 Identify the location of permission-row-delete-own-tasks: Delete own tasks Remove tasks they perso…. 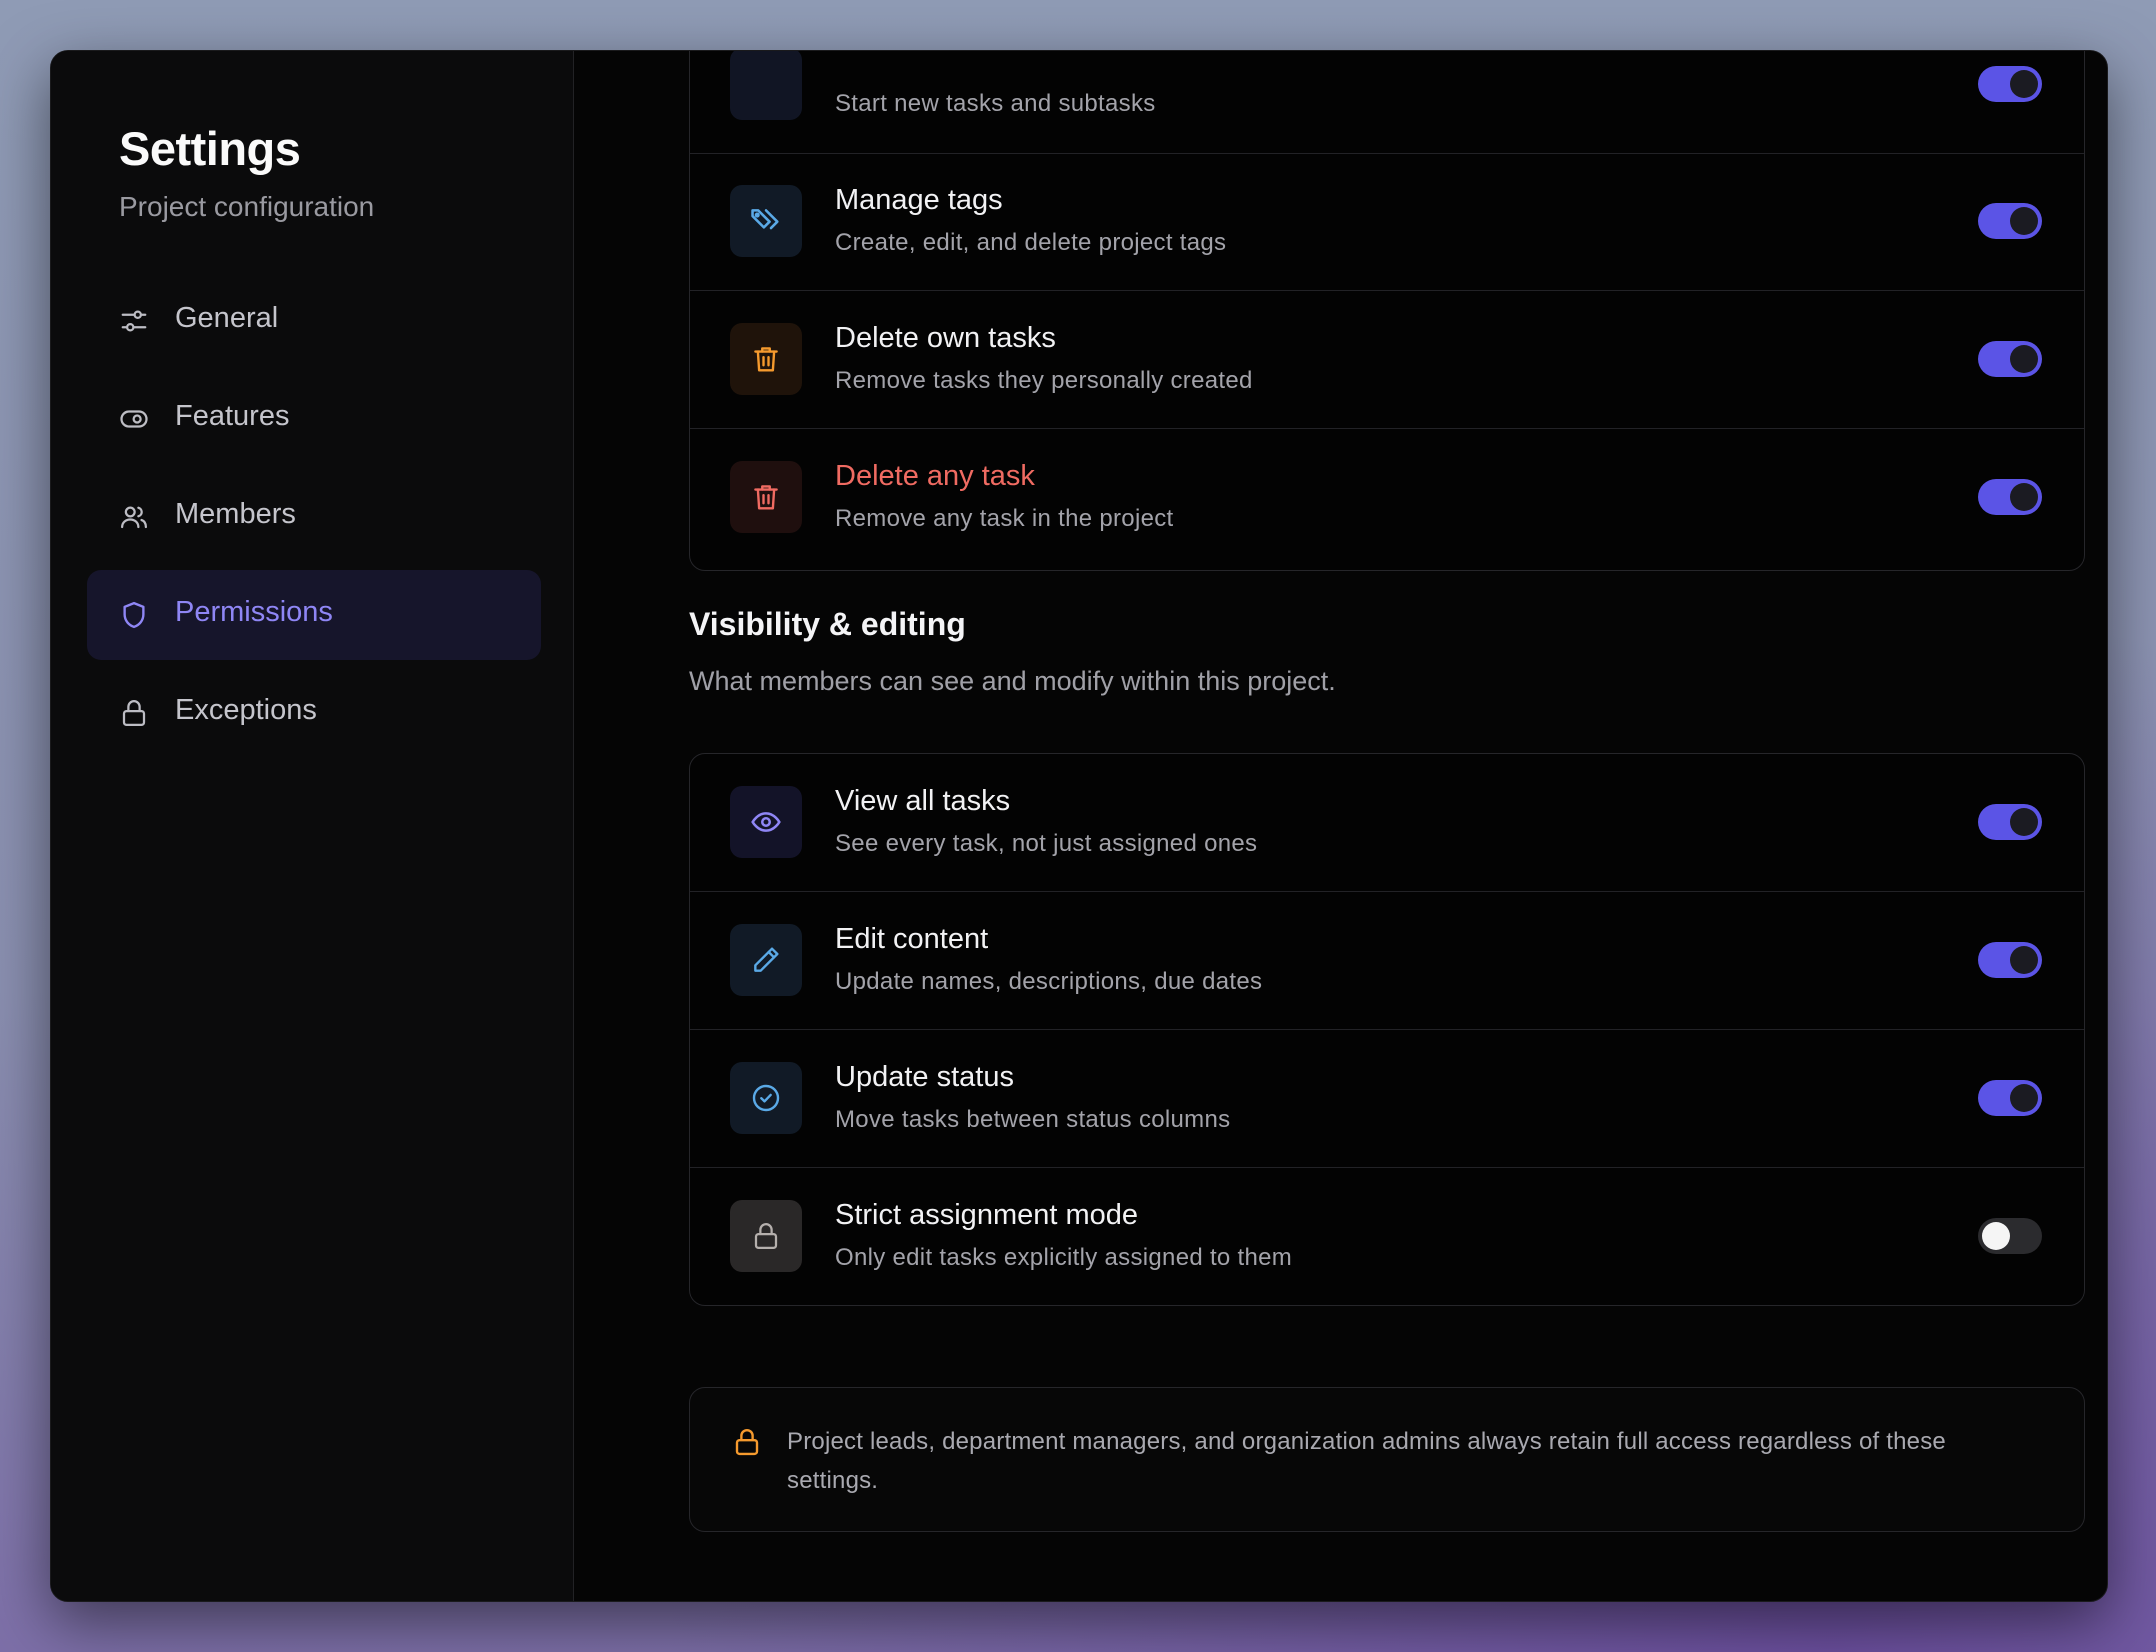
(1387, 360).